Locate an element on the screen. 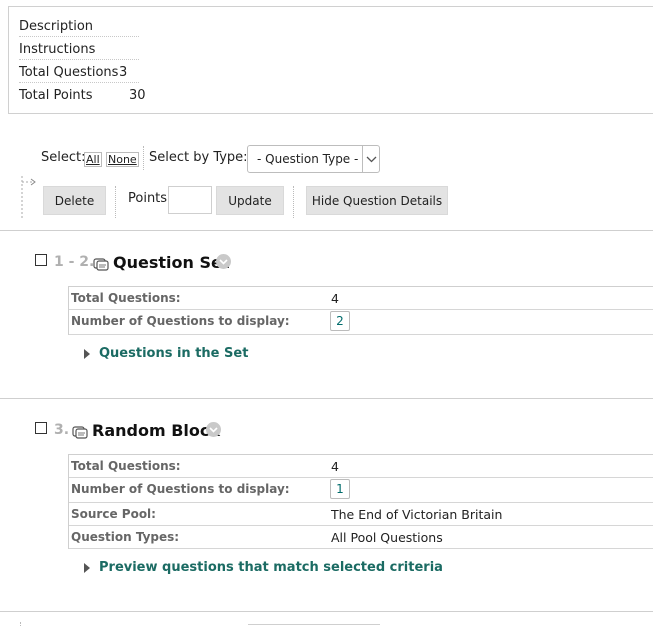 This screenshot has width=653, height=626. detail-label: Source Pool: is located at coordinates (113, 514).